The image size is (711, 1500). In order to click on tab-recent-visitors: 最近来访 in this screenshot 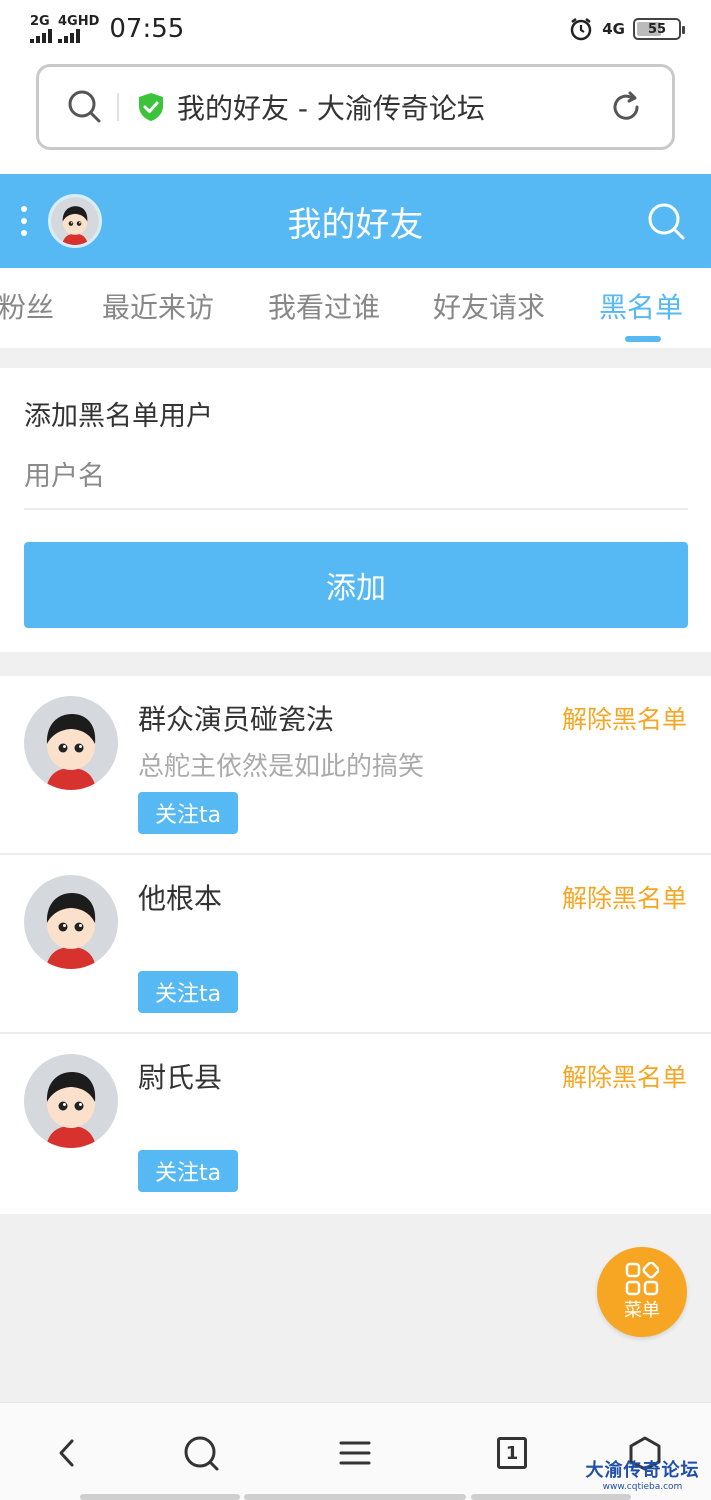, I will do `click(158, 306)`.